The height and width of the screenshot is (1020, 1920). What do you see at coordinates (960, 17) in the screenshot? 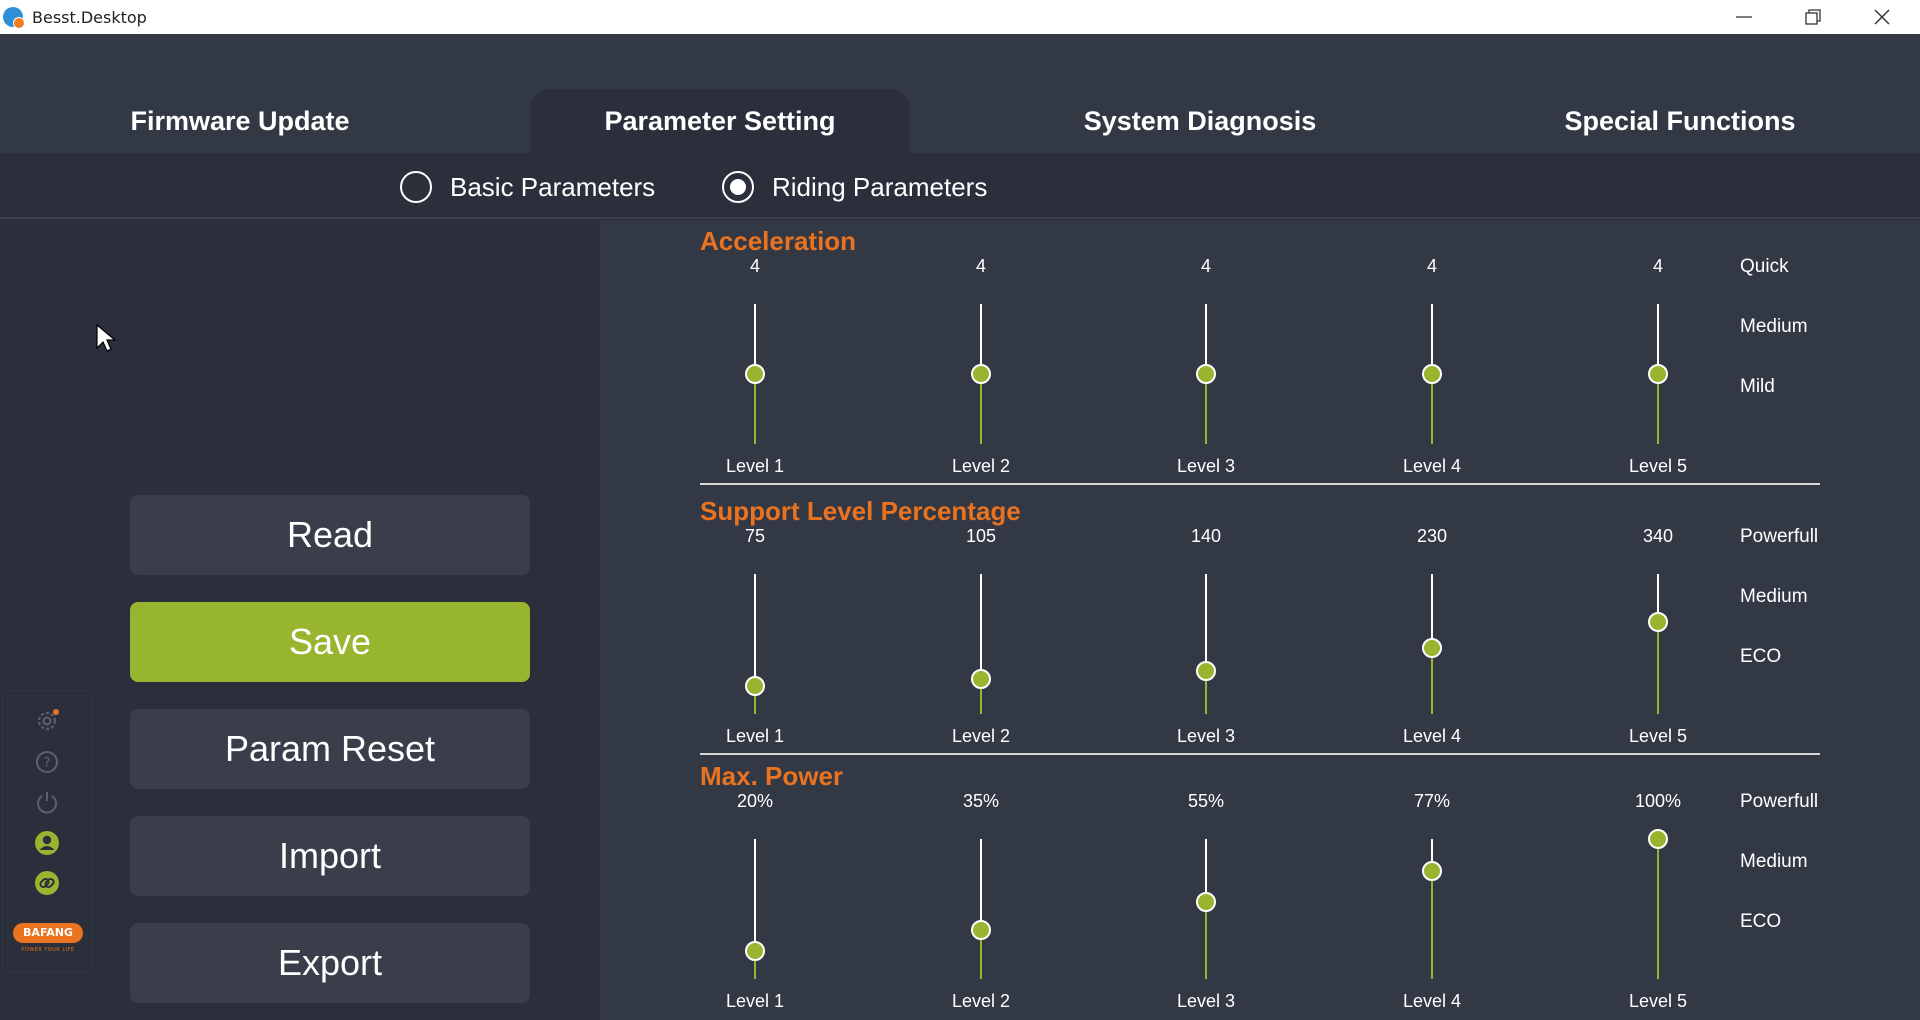
I see `title-bar: Besst.Desktop` at bounding box center [960, 17].